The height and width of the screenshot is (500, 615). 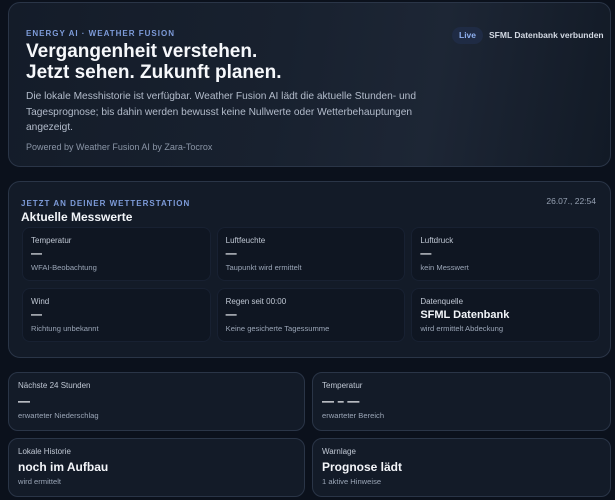 I want to click on measurement-wind: Wind — Richtung unbekannt, so click(x=116, y=315).